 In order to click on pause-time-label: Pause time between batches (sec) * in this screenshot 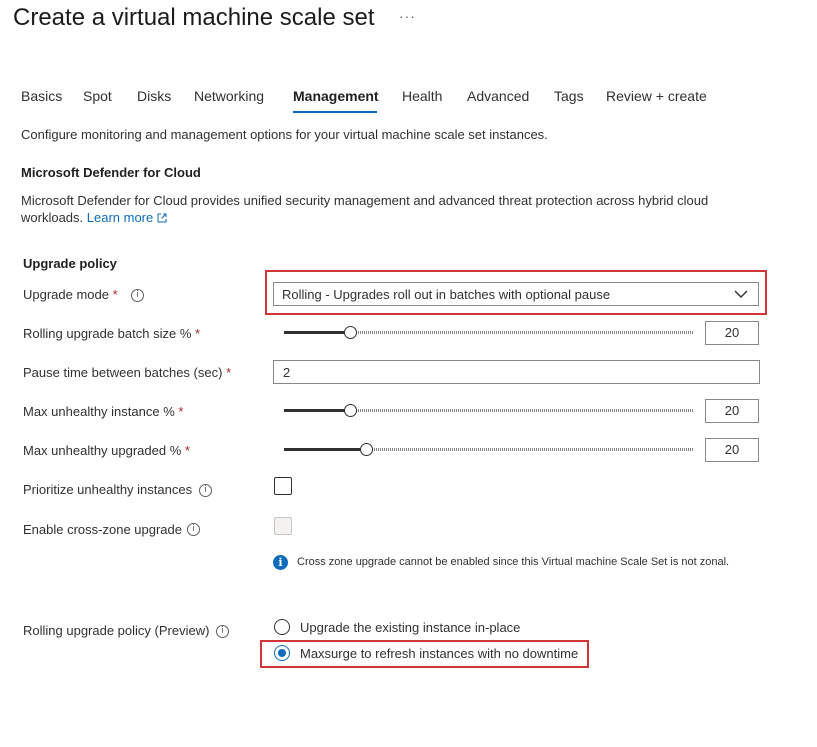, I will do `click(127, 372)`.